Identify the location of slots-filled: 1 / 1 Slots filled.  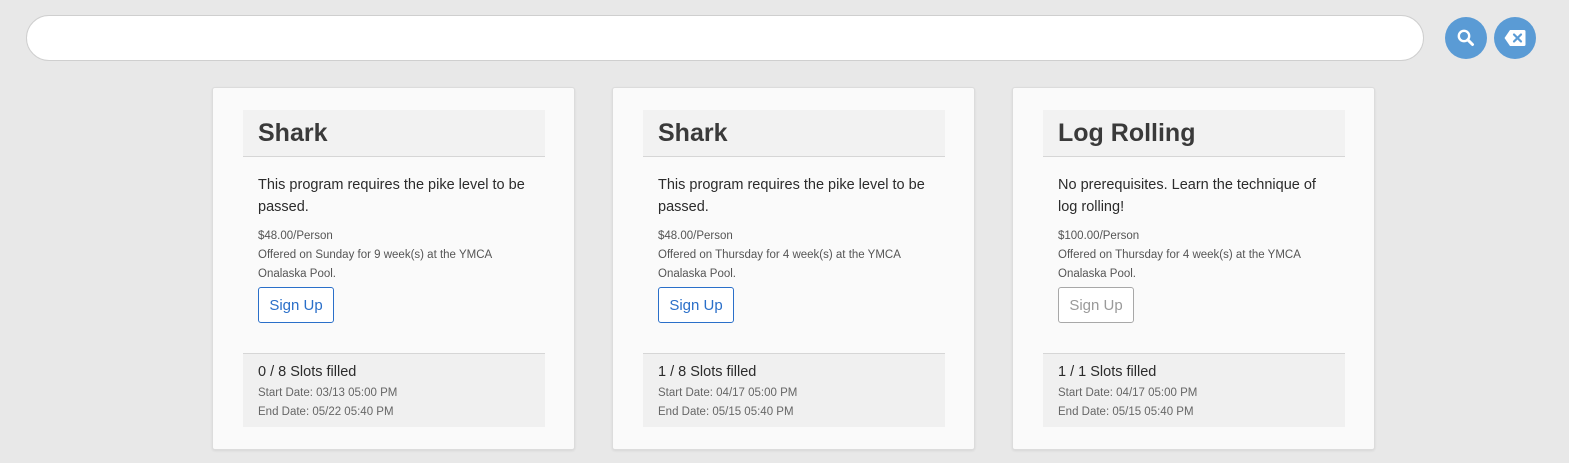
(1107, 372).